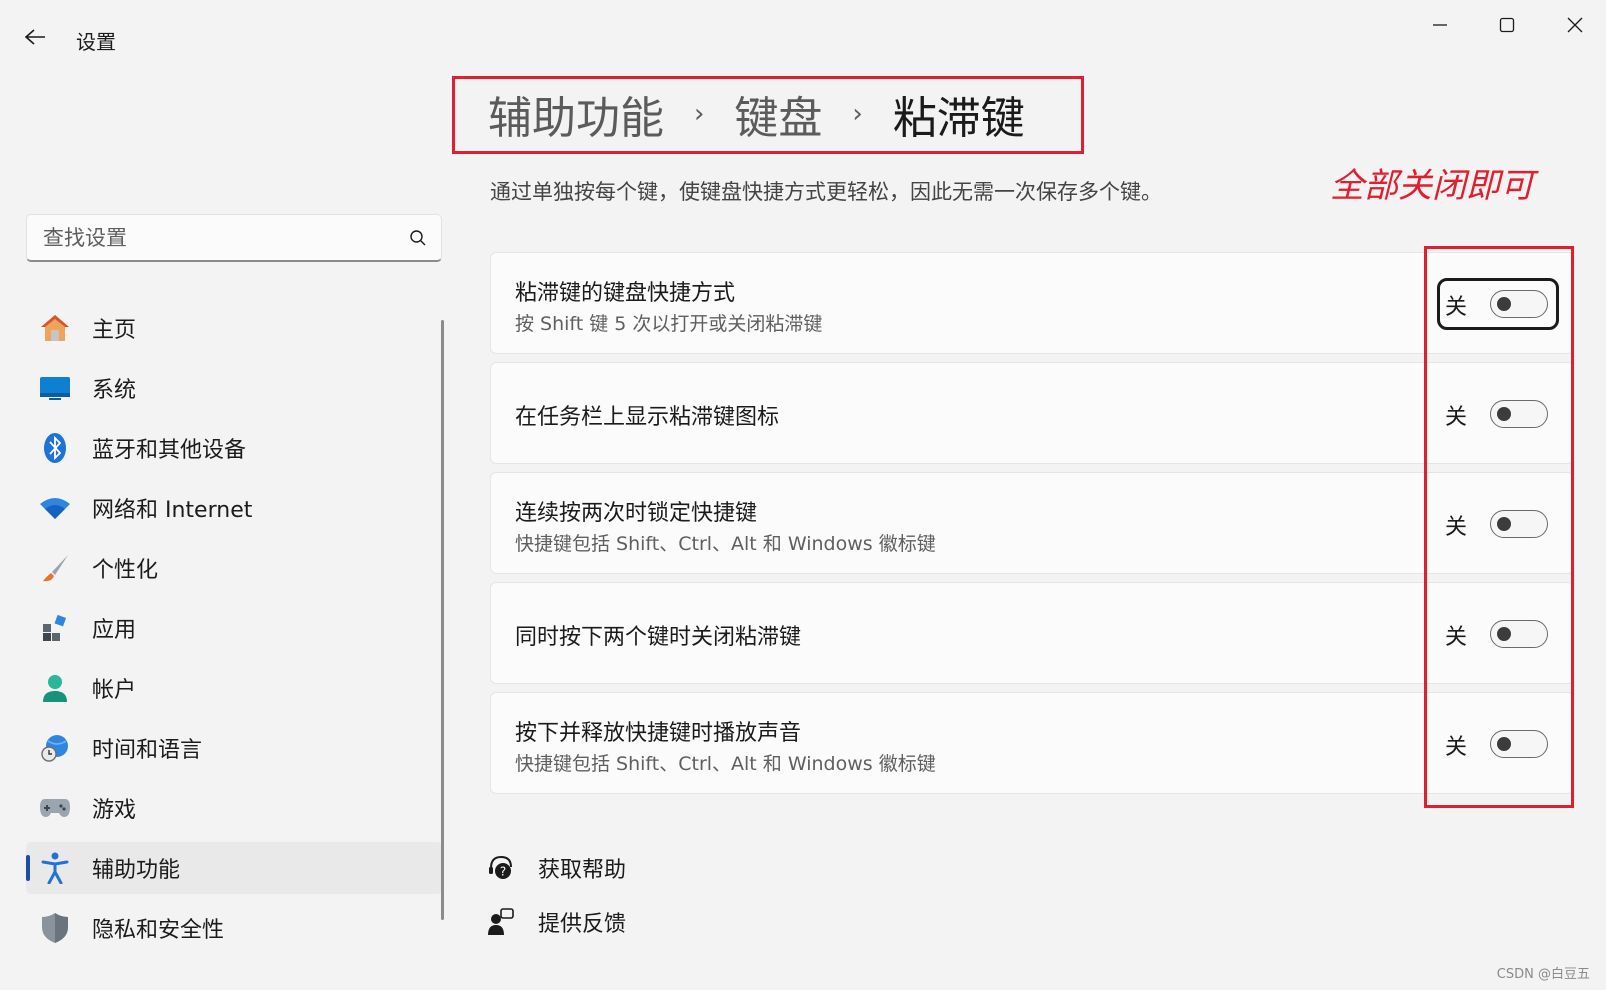 The height and width of the screenshot is (990, 1606). What do you see at coordinates (1543, 974) in the screenshot?
I see `watermark: CSDN @白豆五` at bounding box center [1543, 974].